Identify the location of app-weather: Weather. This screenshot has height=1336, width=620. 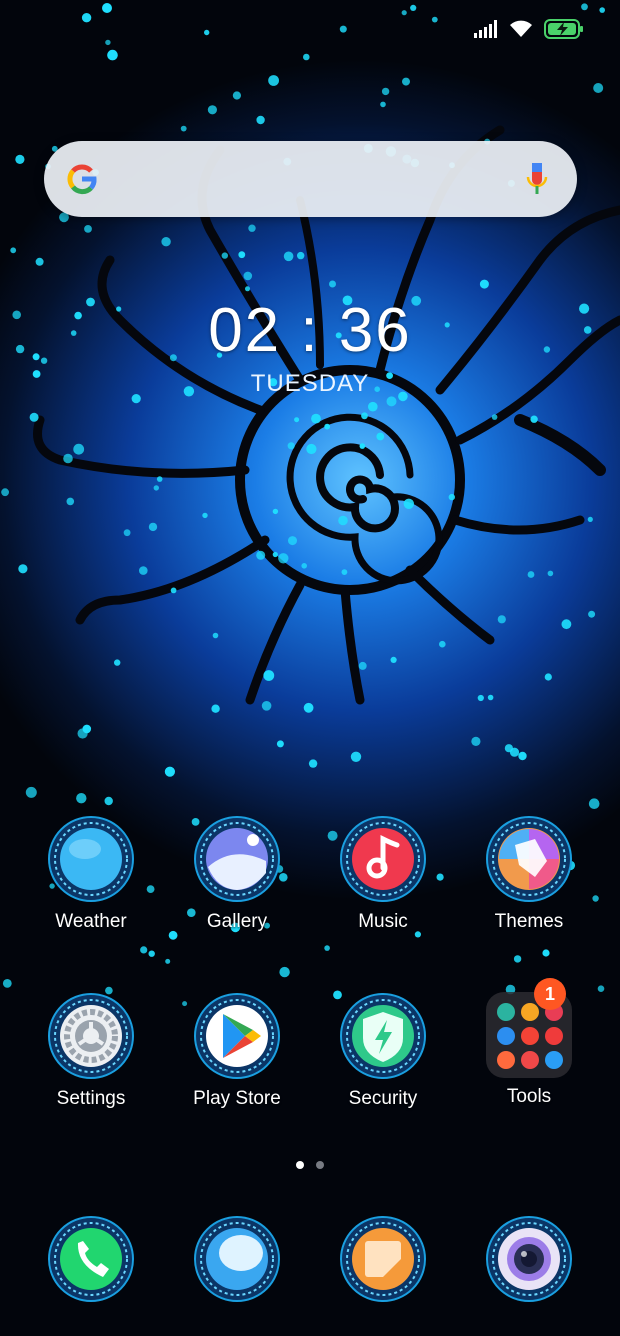
(91, 874).